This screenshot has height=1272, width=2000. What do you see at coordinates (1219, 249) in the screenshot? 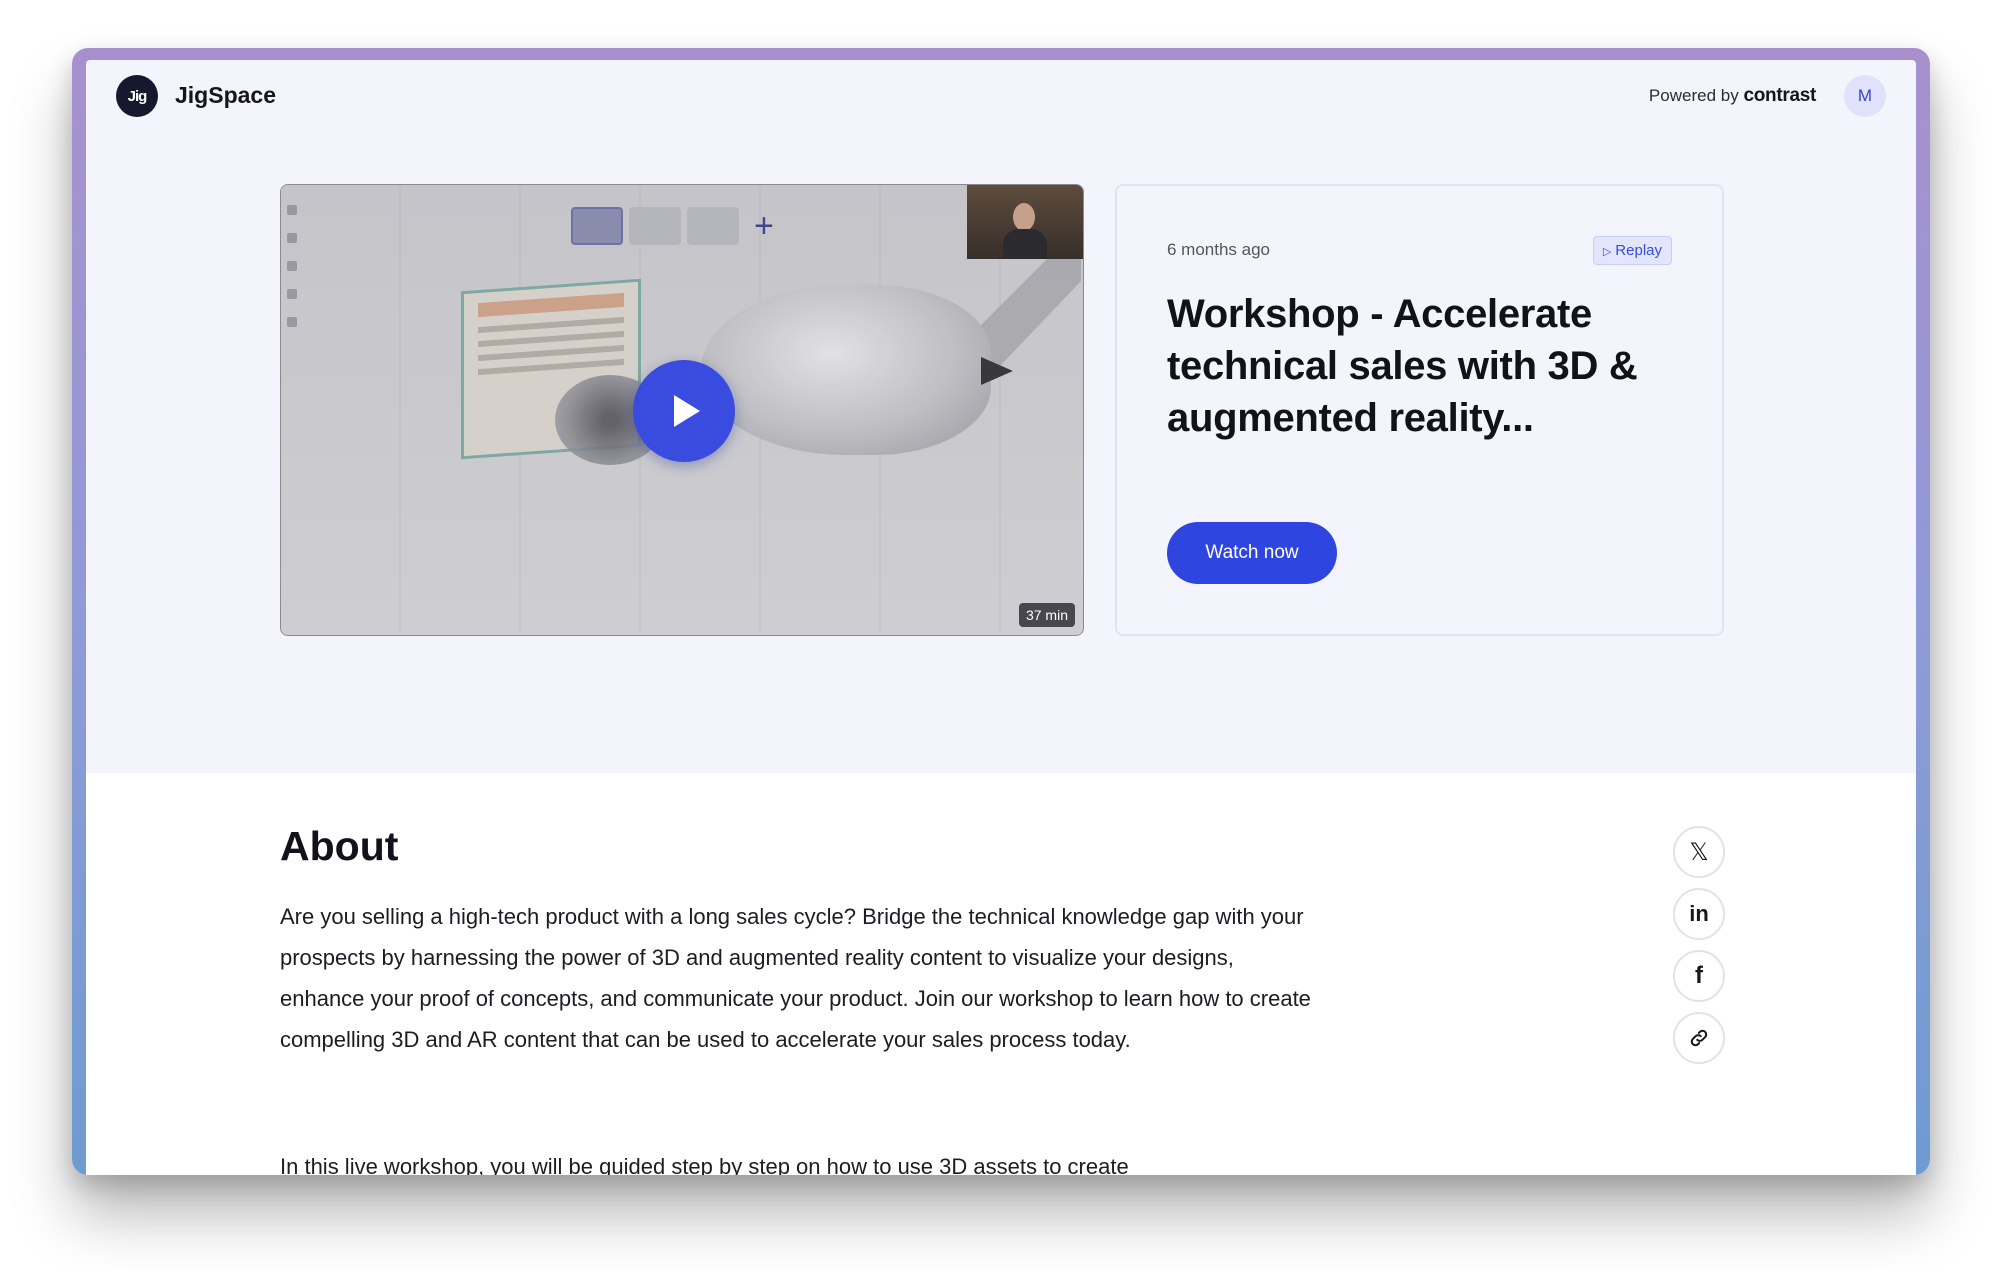
I see `posted-time: 6 months ago` at bounding box center [1219, 249].